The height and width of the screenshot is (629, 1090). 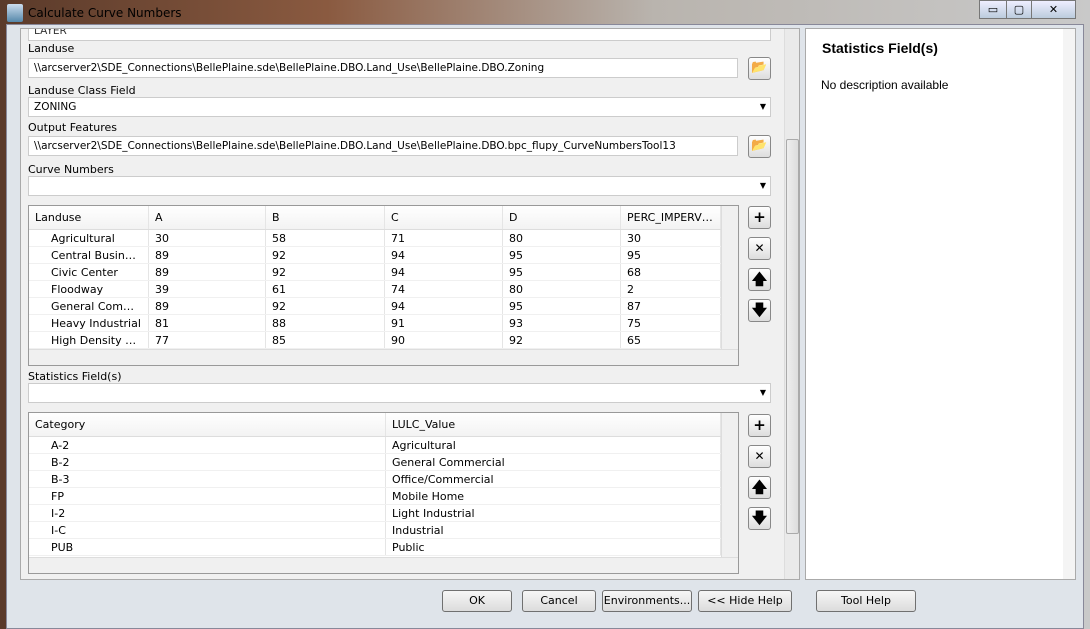 I want to click on column-header: Category, so click(x=207, y=424).